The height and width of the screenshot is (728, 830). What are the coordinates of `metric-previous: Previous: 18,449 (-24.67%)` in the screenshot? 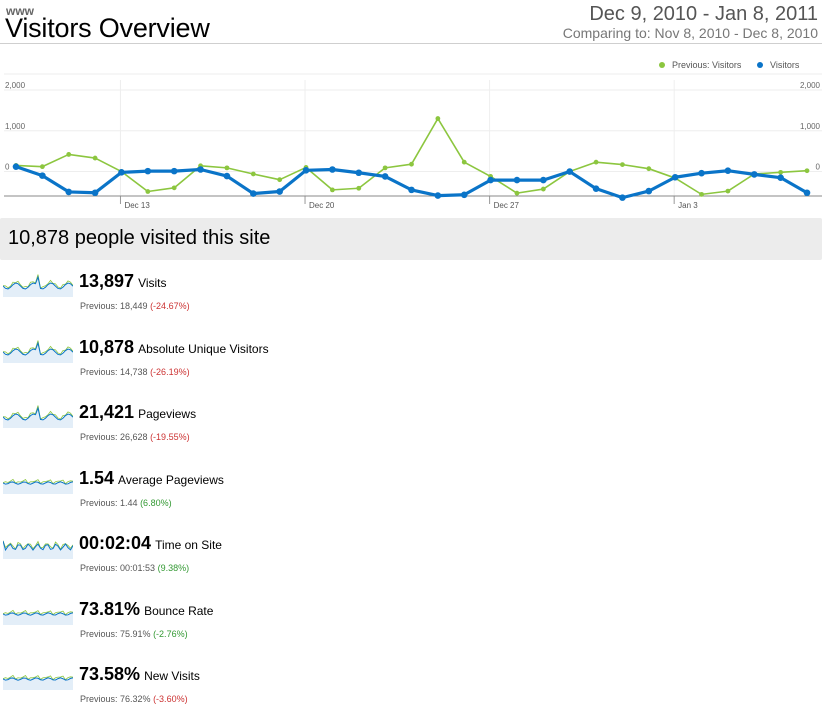 It's located at (135, 306).